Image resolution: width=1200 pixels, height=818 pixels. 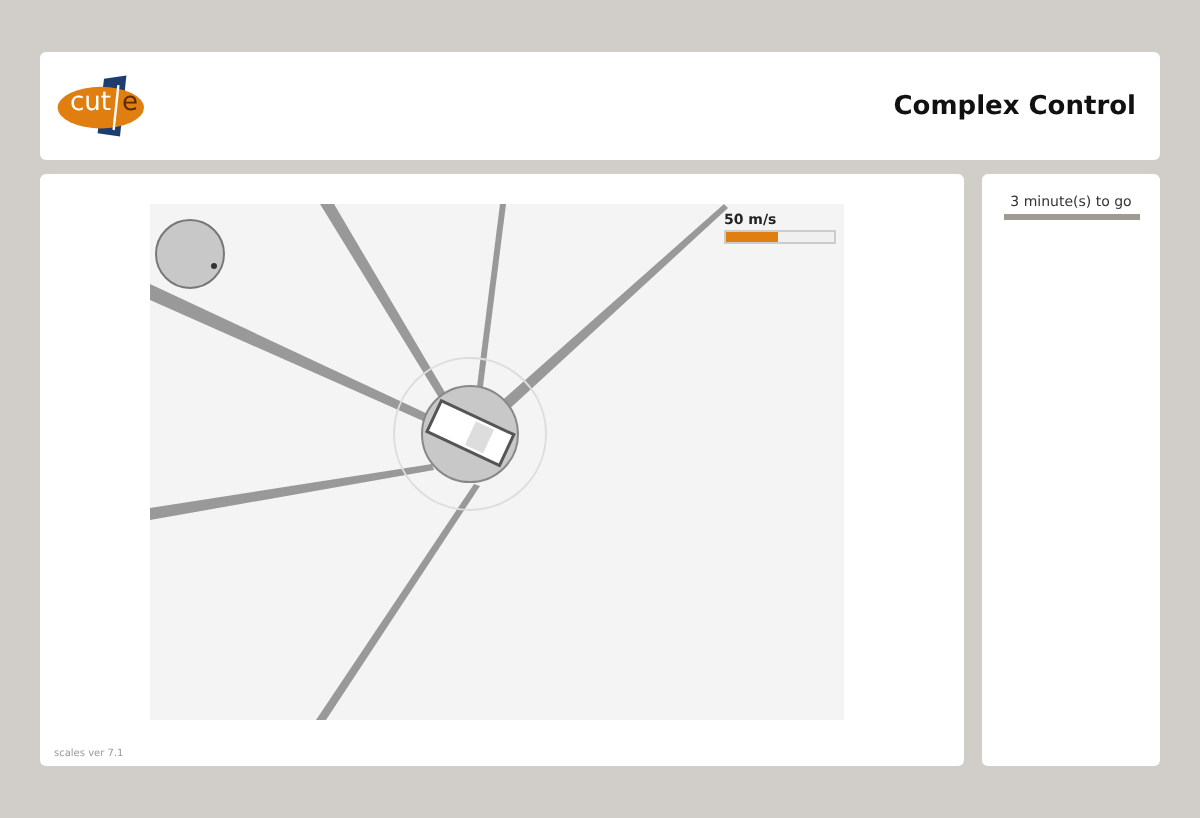 I want to click on logo-text: e, so click(x=130, y=104).